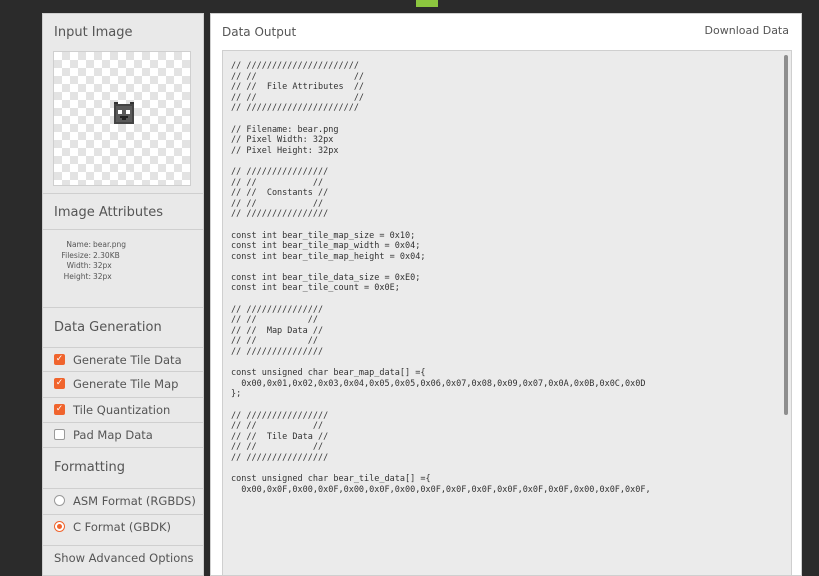  Describe the element at coordinates (123, 557) in the screenshot. I see `show-advanced-options-button: Show Advanced Options` at that location.